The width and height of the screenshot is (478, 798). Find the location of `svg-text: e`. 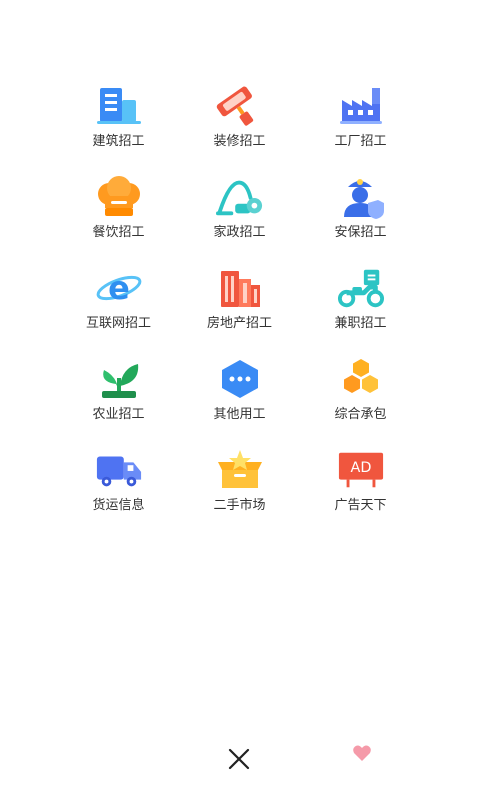

svg-text: e is located at coordinates (119, 288).